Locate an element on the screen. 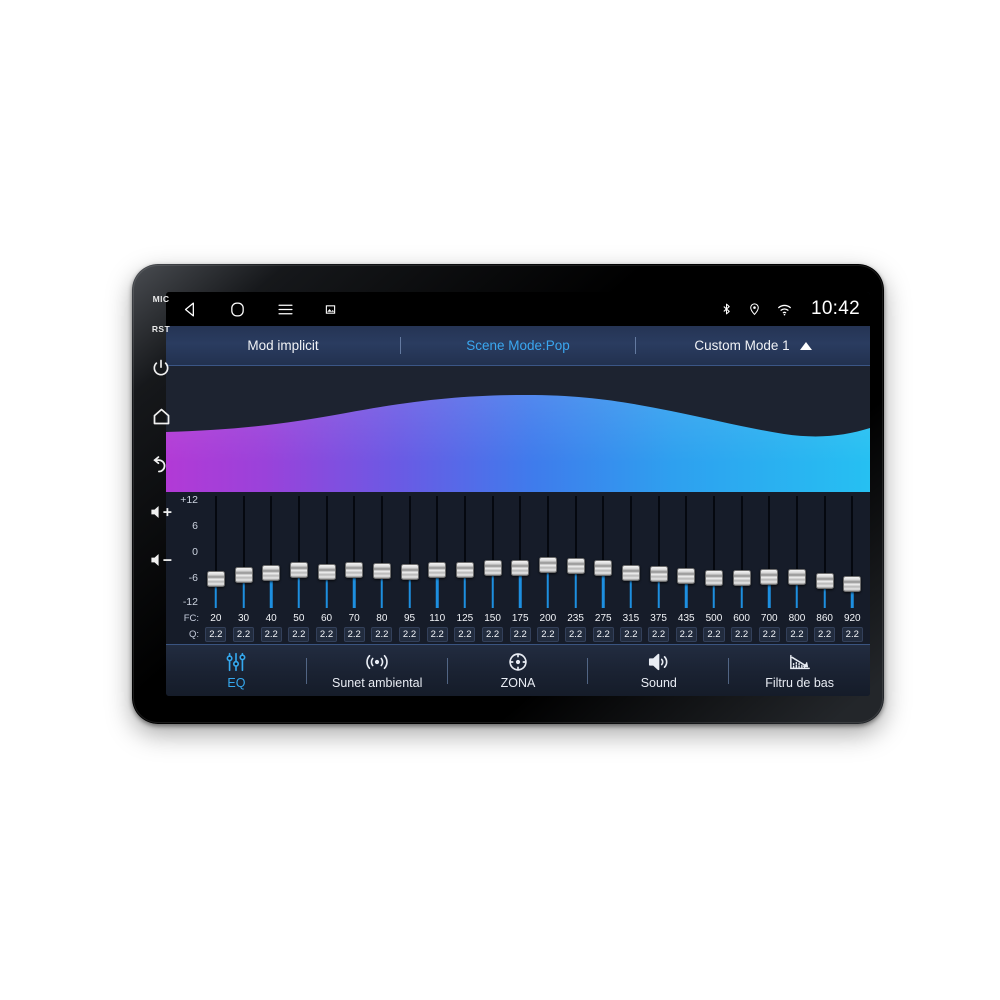 This screenshot has height=1000, width=1000. tab-filtru-de-bas: Filtru de bas is located at coordinates (799, 670).